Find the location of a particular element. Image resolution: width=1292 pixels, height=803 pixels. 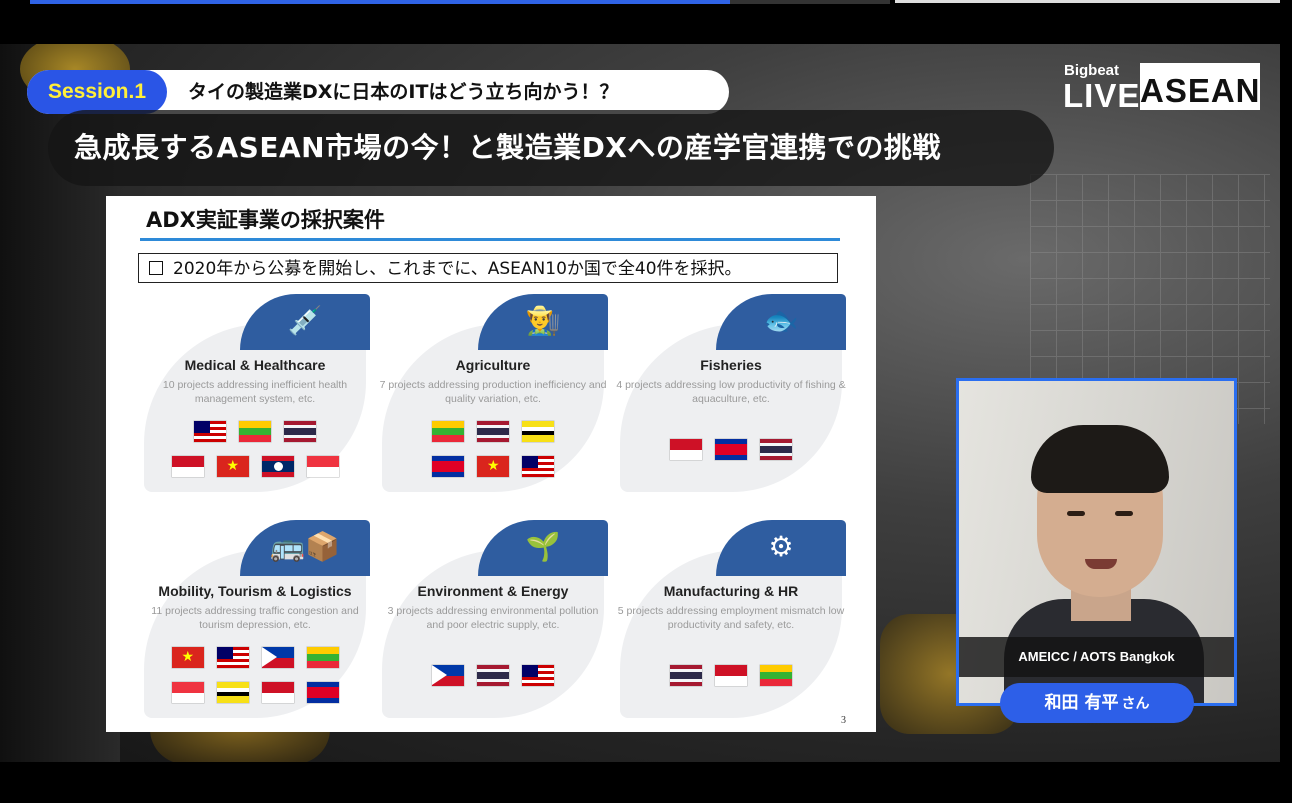

plant-hand-icon: 🌱 is located at coordinates (543, 546).